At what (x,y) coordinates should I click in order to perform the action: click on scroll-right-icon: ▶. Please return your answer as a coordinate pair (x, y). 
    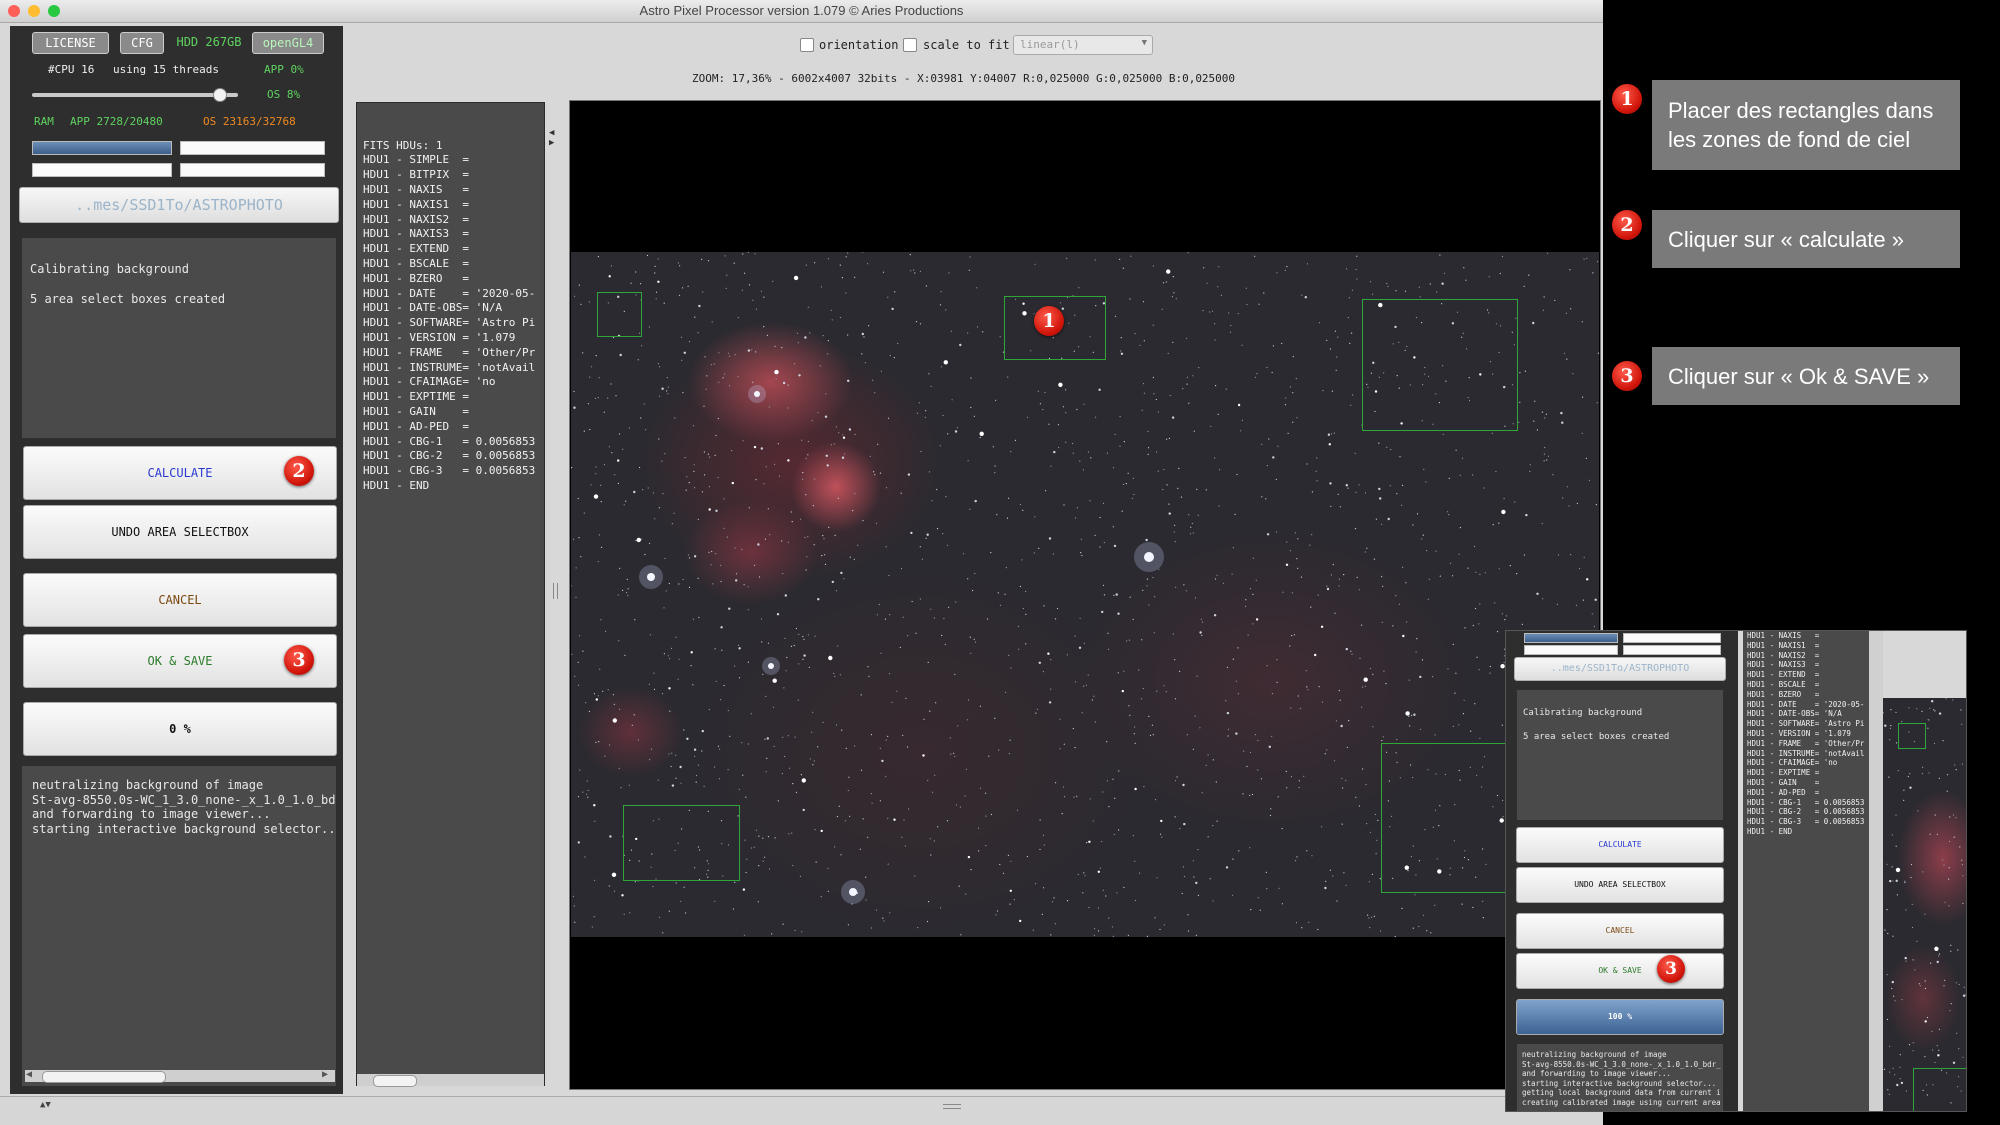
    Looking at the image, I should click on (325, 1074).